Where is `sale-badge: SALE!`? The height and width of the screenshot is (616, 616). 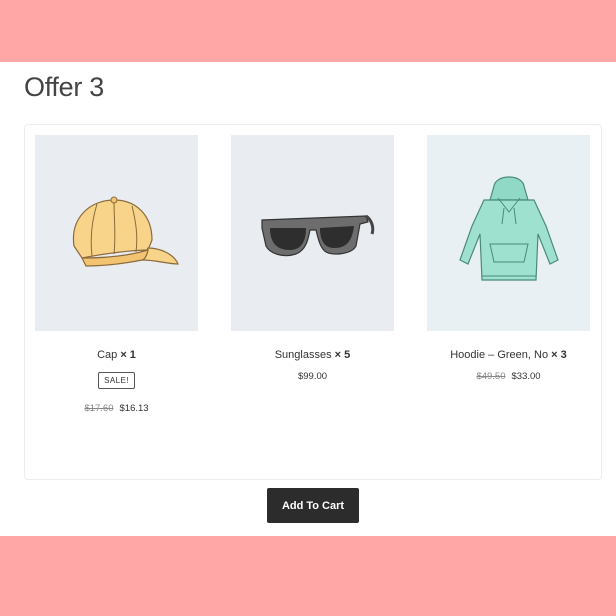 sale-badge: SALE! is located at coordinates (116, 380).